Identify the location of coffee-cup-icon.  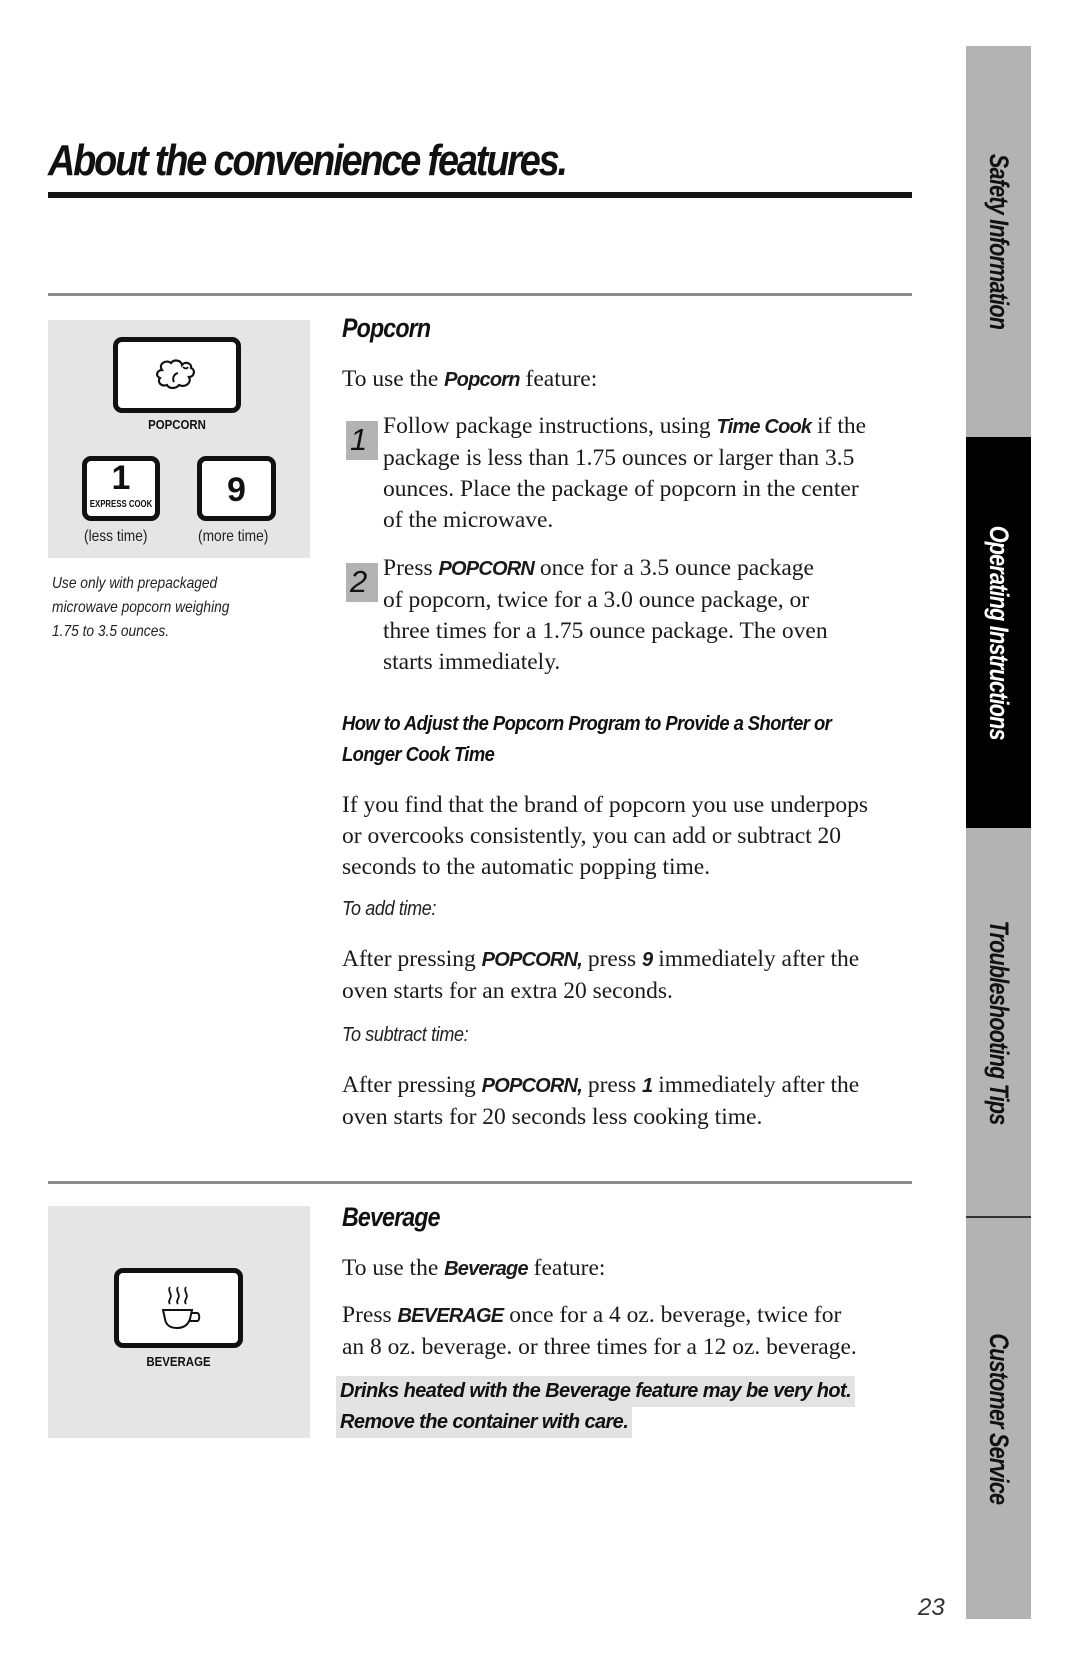
(181, 1308).